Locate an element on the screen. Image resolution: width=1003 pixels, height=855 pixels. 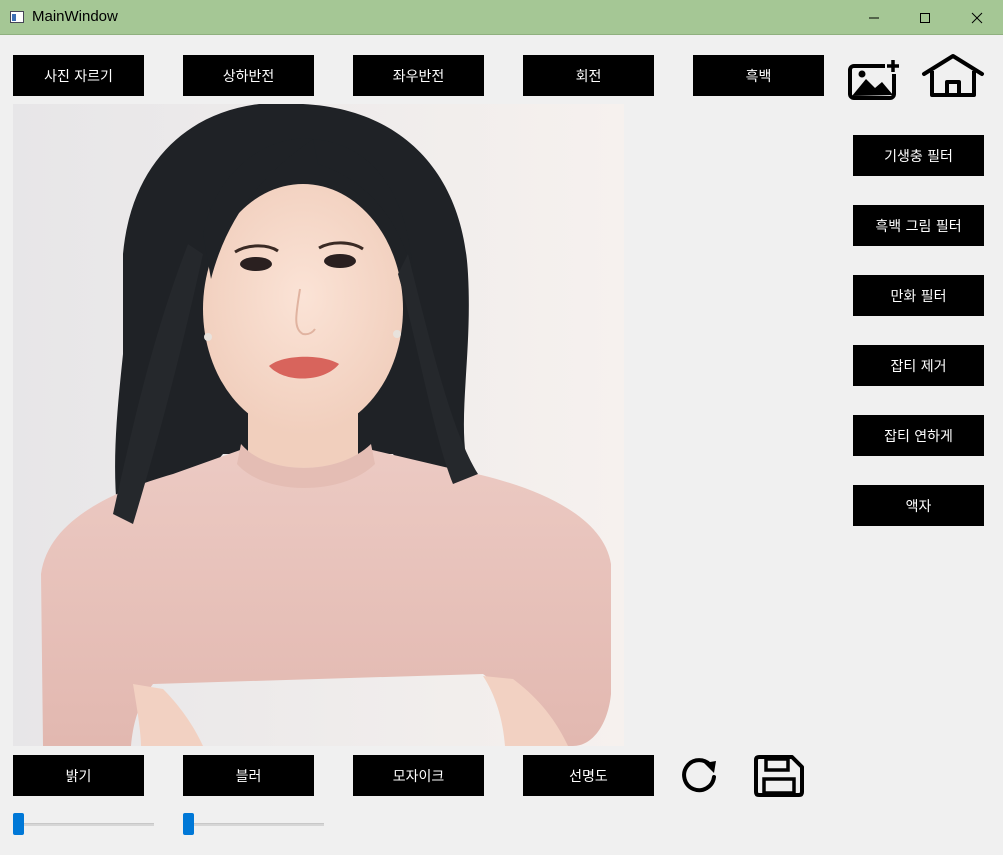
blur-slider is located at coordinates (253, 824).